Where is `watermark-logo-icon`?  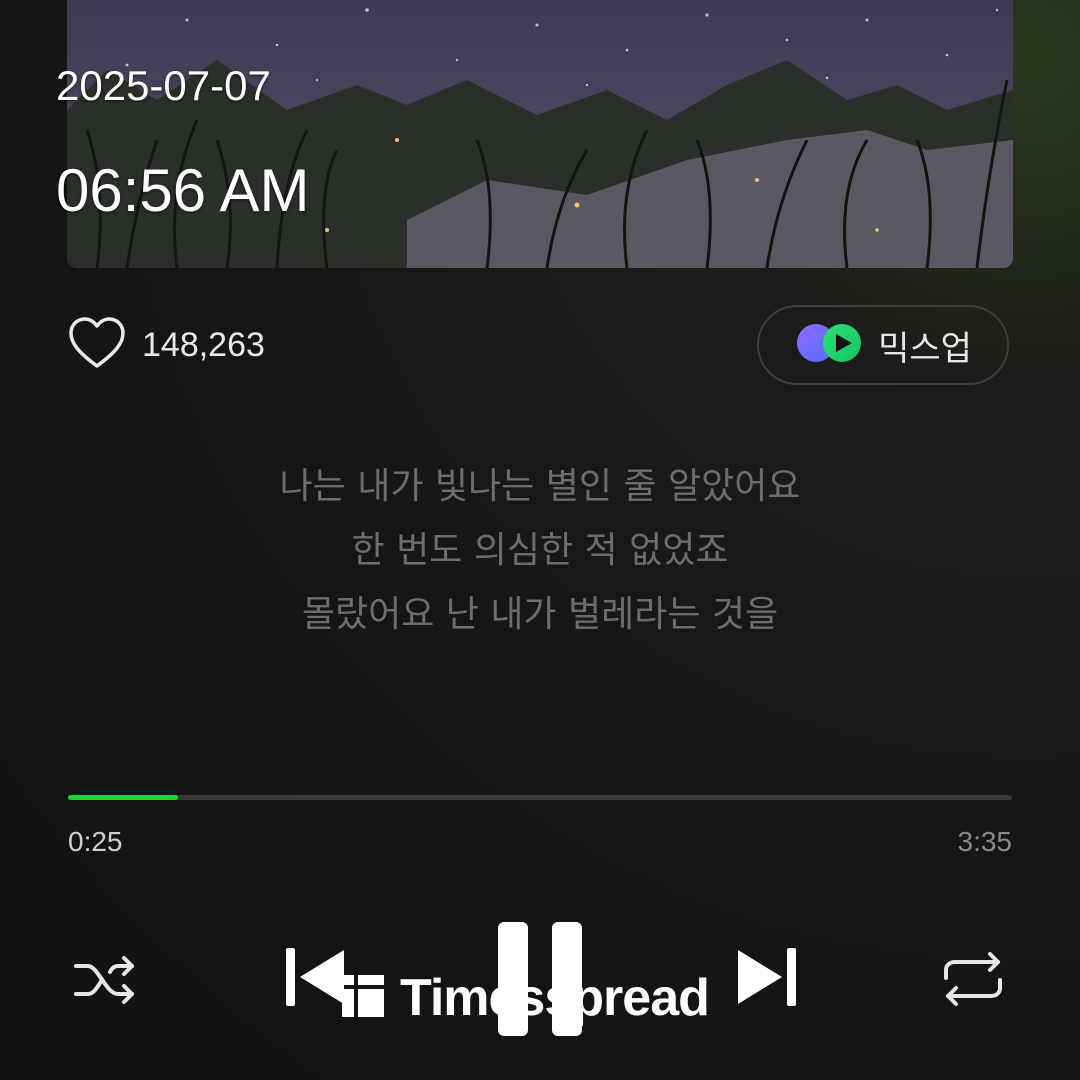 watermark-logo-icon is located at coordinates (363, 998).